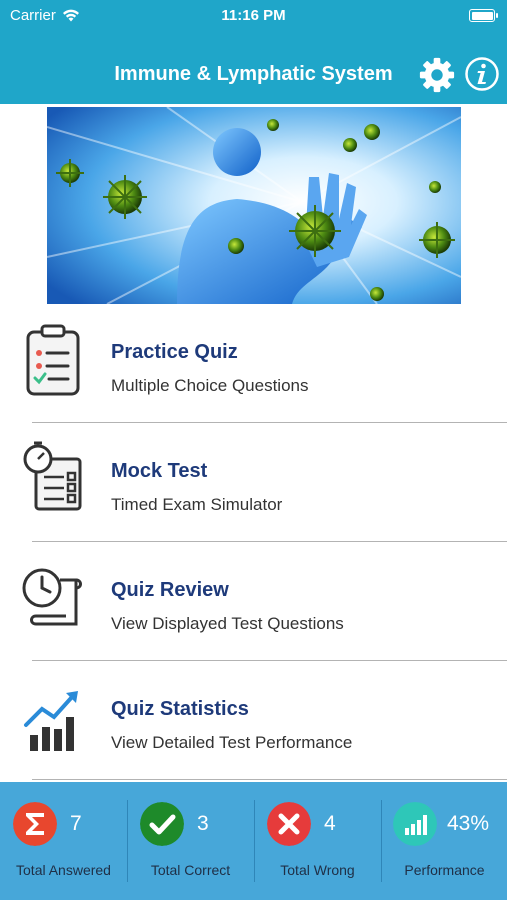 The height and width of the screenshot is (900, 507). I want to click on stat-caption: Total Answered, so click(63, 870).